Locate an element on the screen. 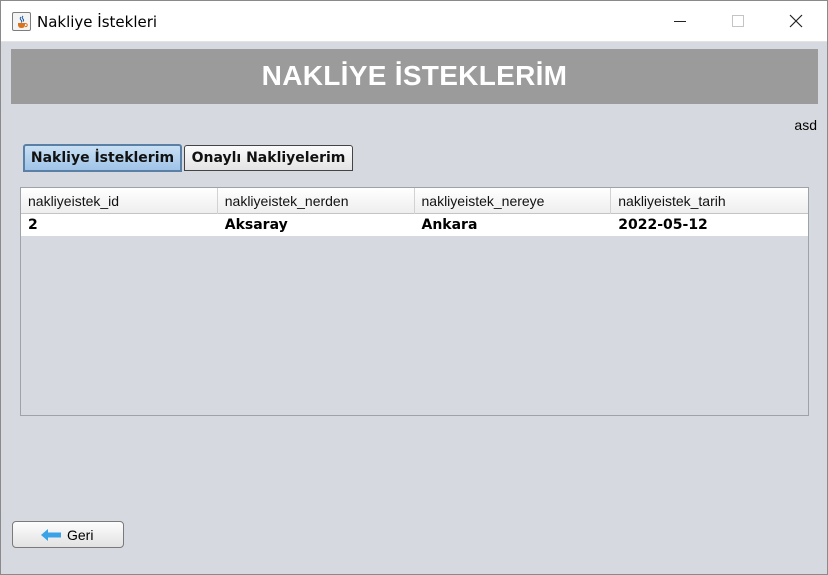  column-header-nerden: nakliyeistek_nerden is located at coordinates (316, 201).